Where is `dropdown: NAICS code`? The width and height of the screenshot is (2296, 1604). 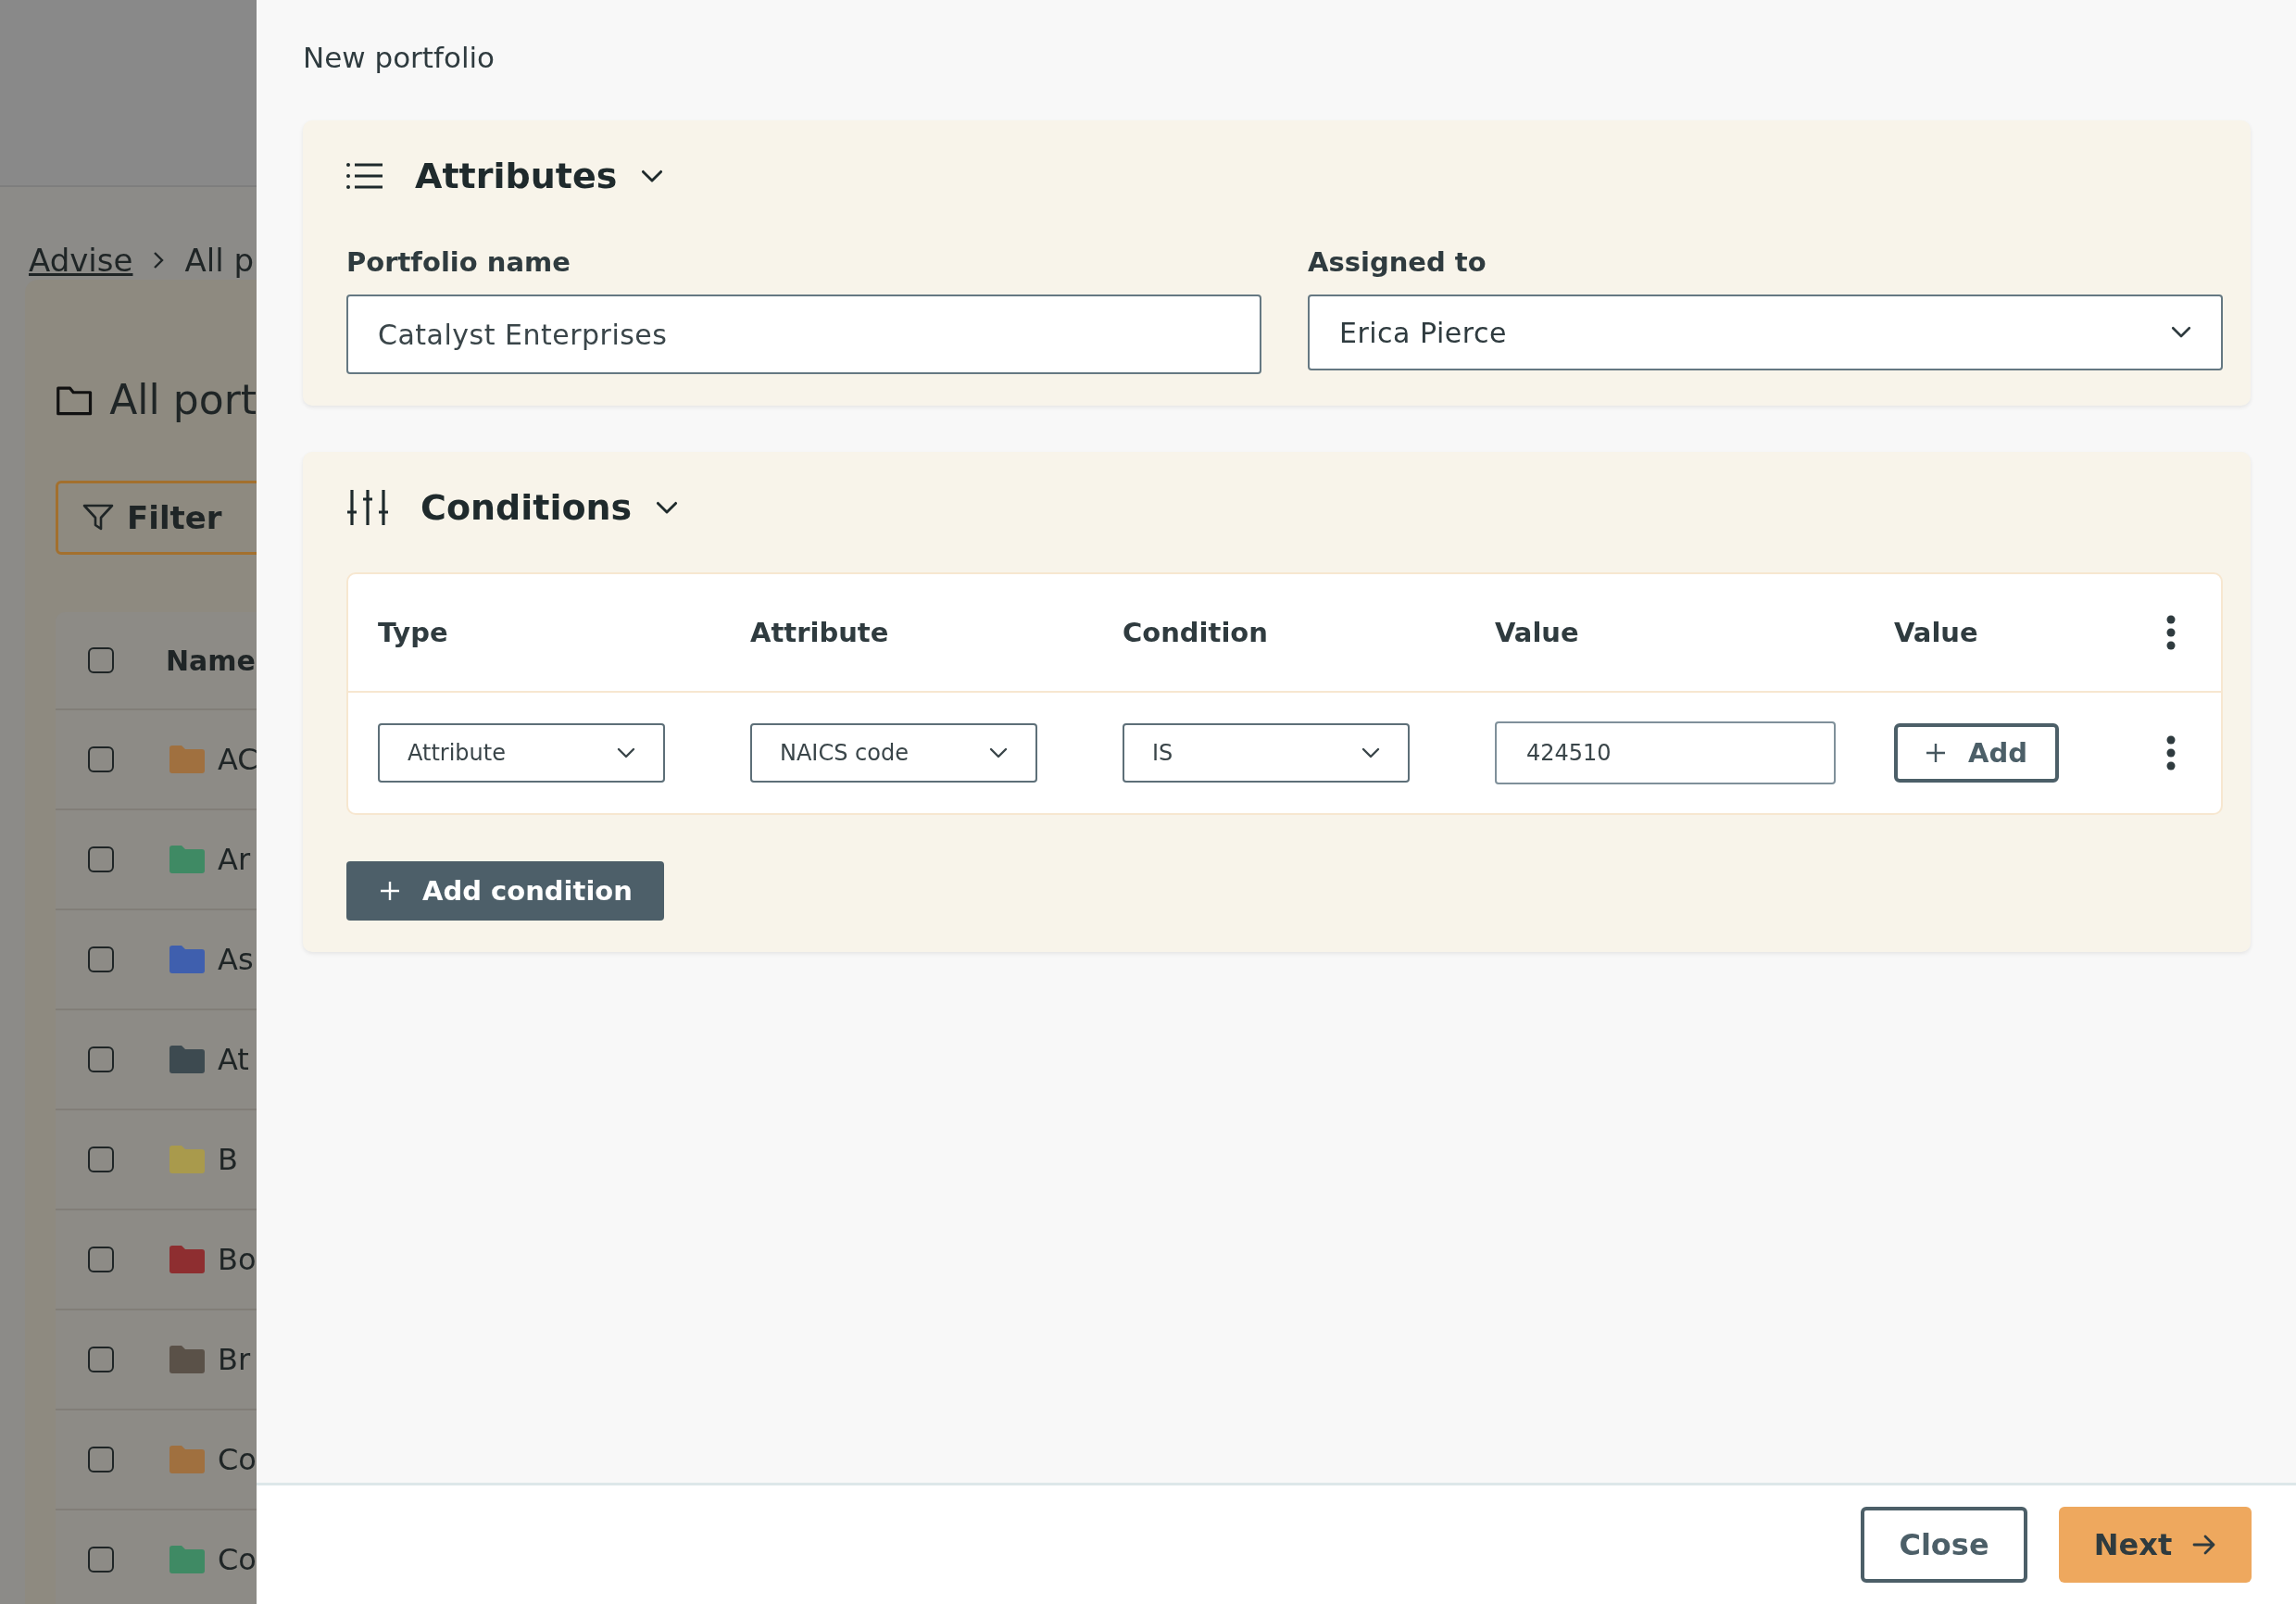 dropdown: NAICS code is located at coordinates (893, 753).